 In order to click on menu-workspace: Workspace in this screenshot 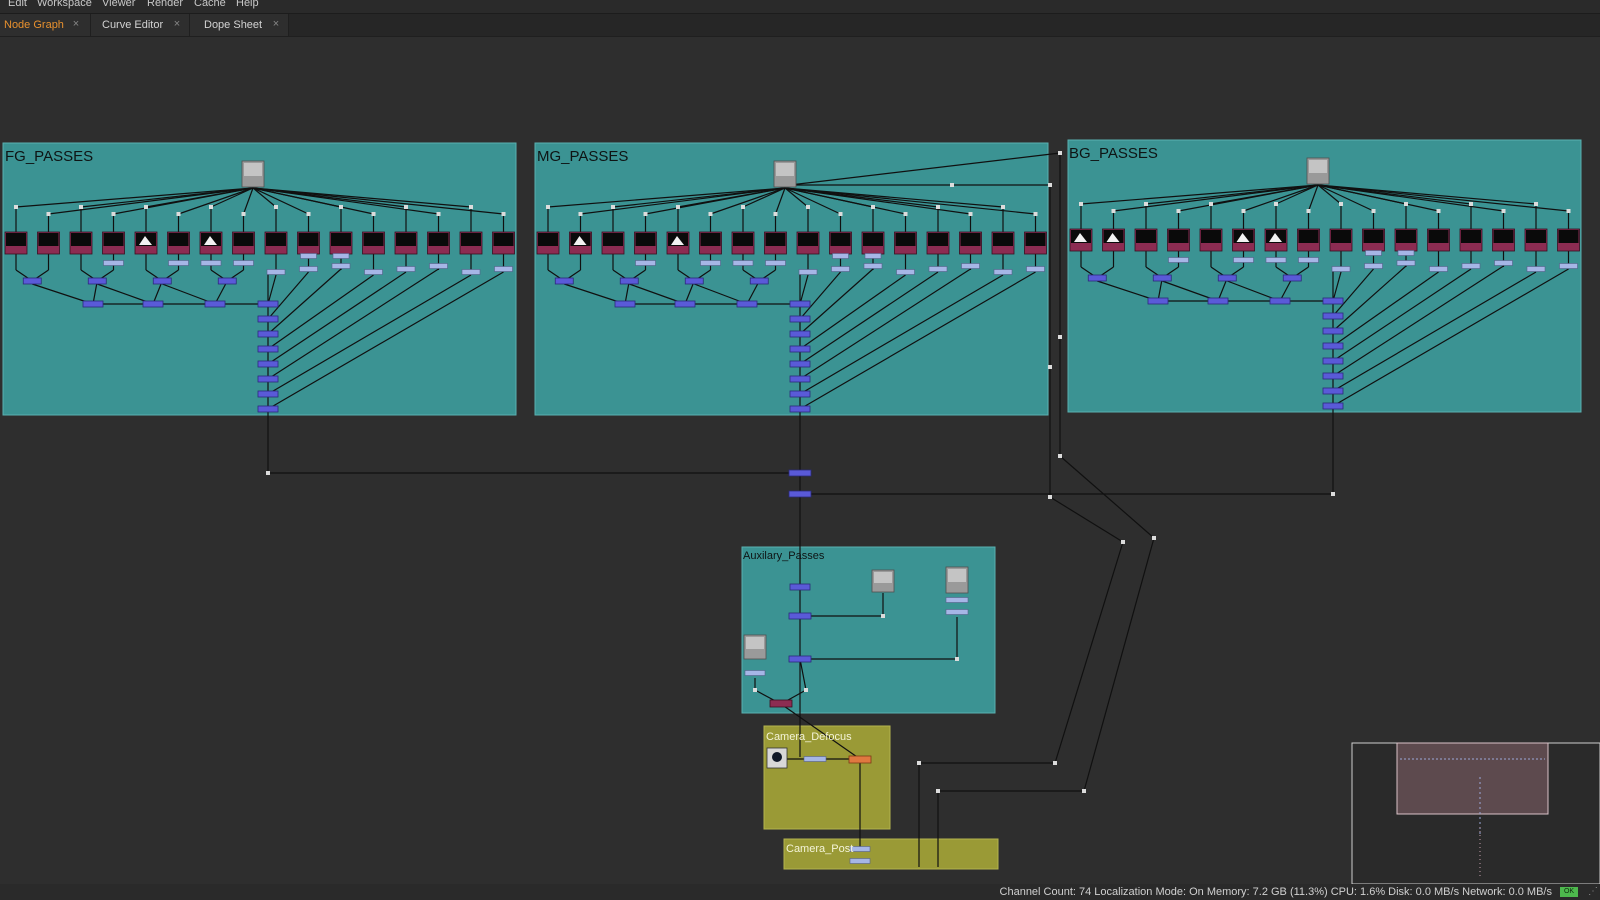, I will do `click(64, 4)`.